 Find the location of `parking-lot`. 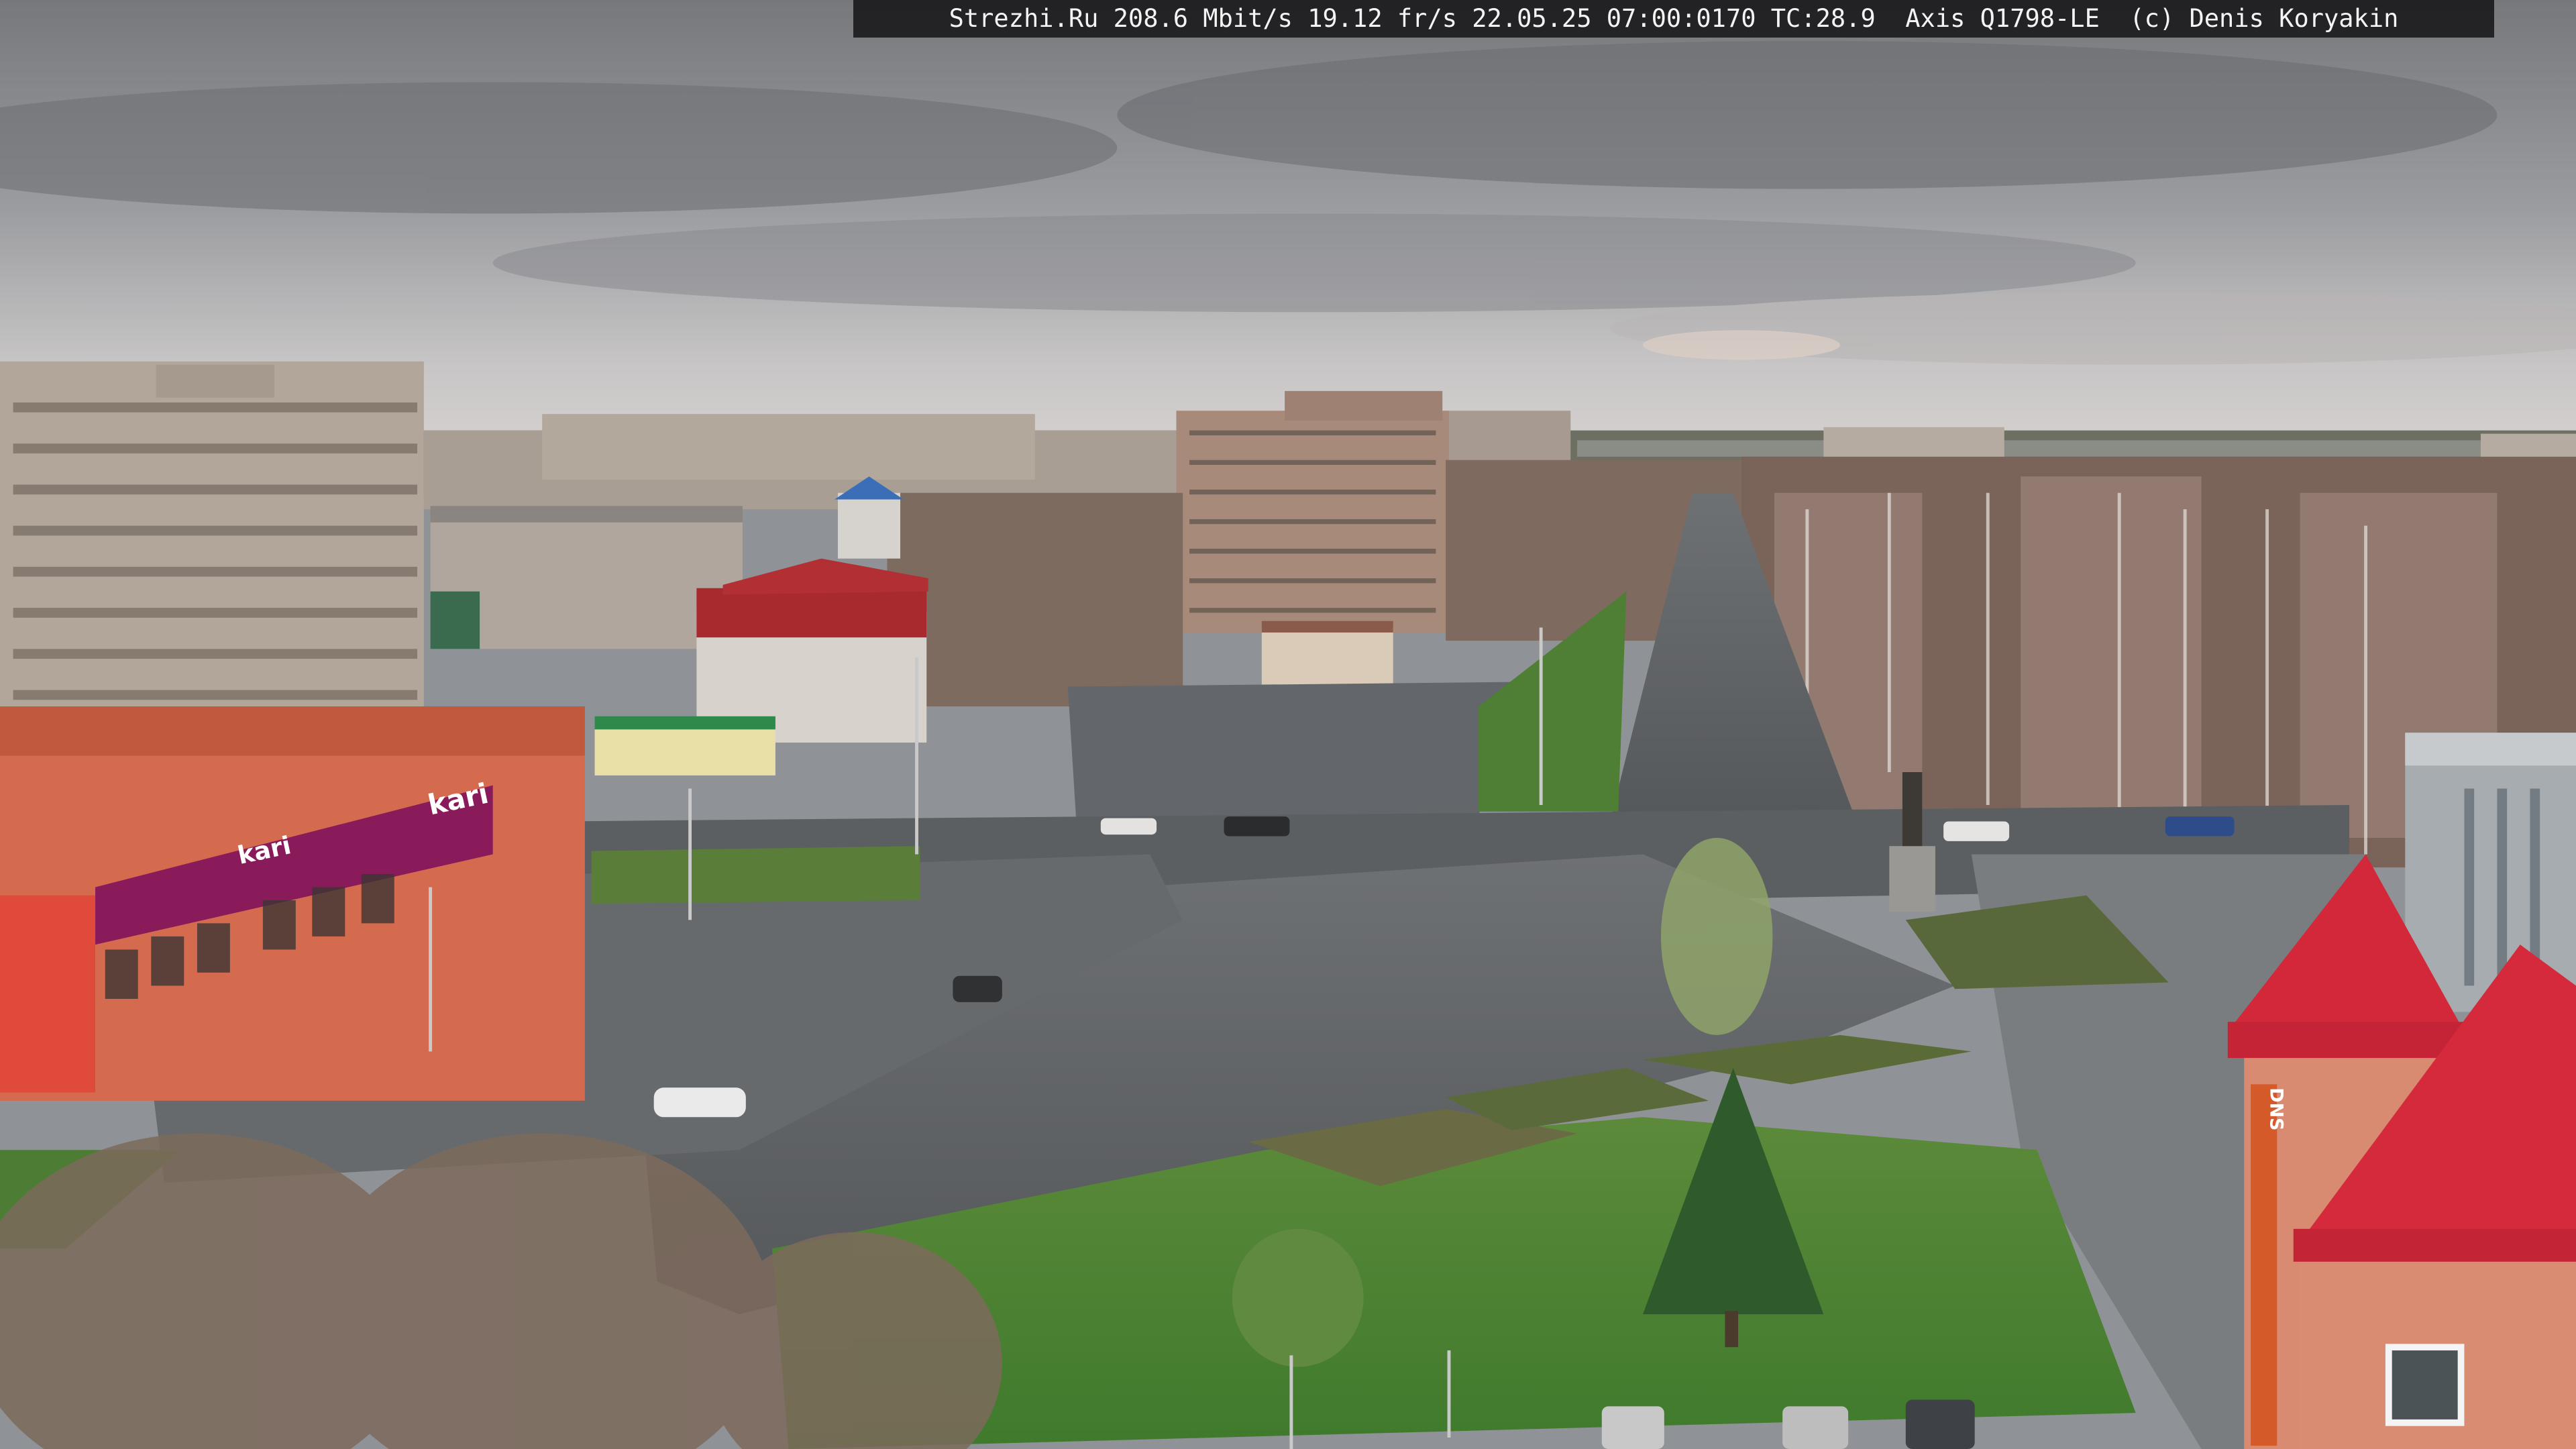

parking-lot is located at coordinates (1297, 750).